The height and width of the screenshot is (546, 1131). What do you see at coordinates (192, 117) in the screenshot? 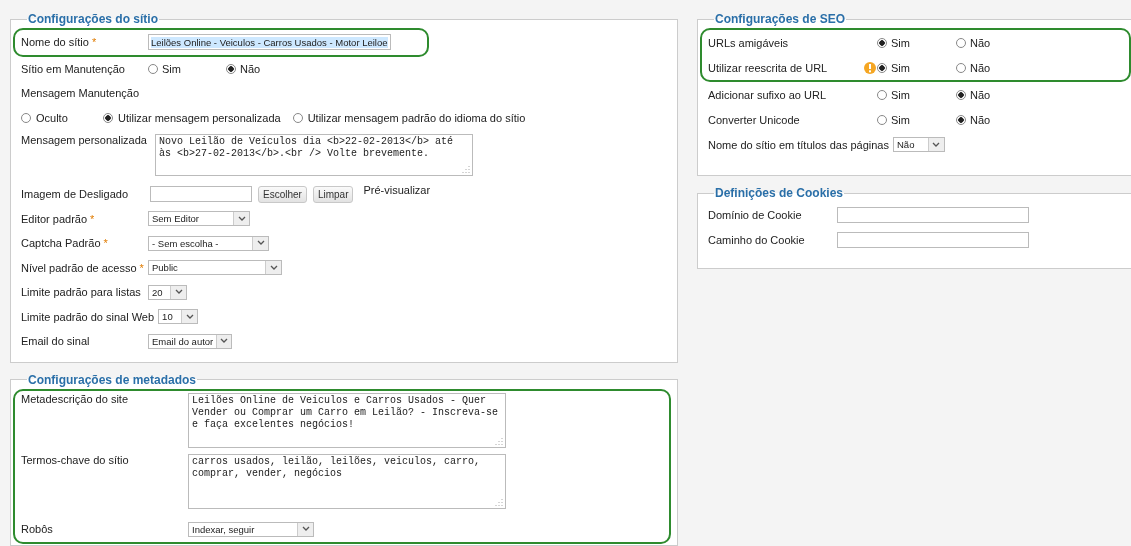
I see `radio-option: Utilizar mensagem personalizada` at bounding box center [192, 117].